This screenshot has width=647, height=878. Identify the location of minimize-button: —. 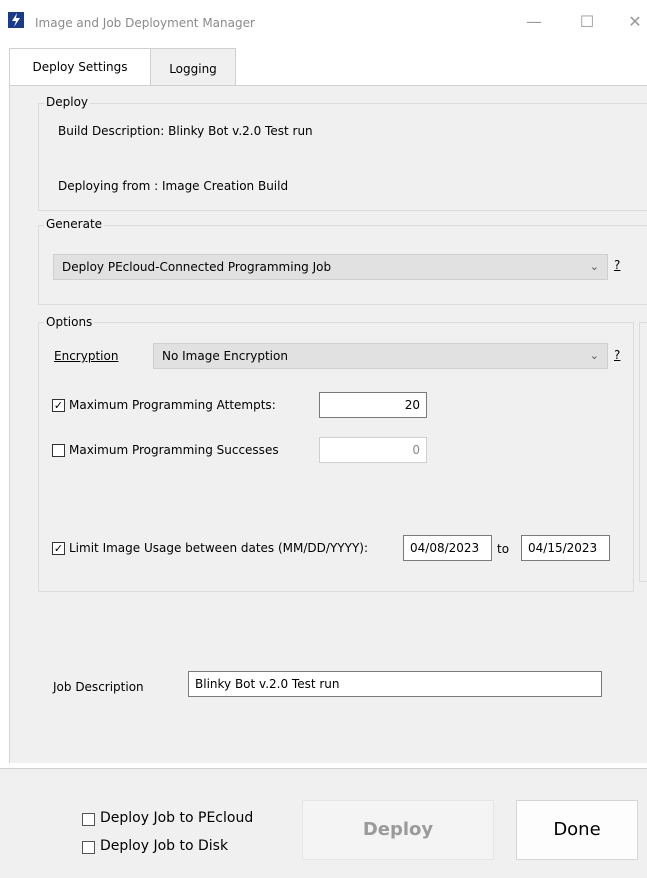
(534, 22).